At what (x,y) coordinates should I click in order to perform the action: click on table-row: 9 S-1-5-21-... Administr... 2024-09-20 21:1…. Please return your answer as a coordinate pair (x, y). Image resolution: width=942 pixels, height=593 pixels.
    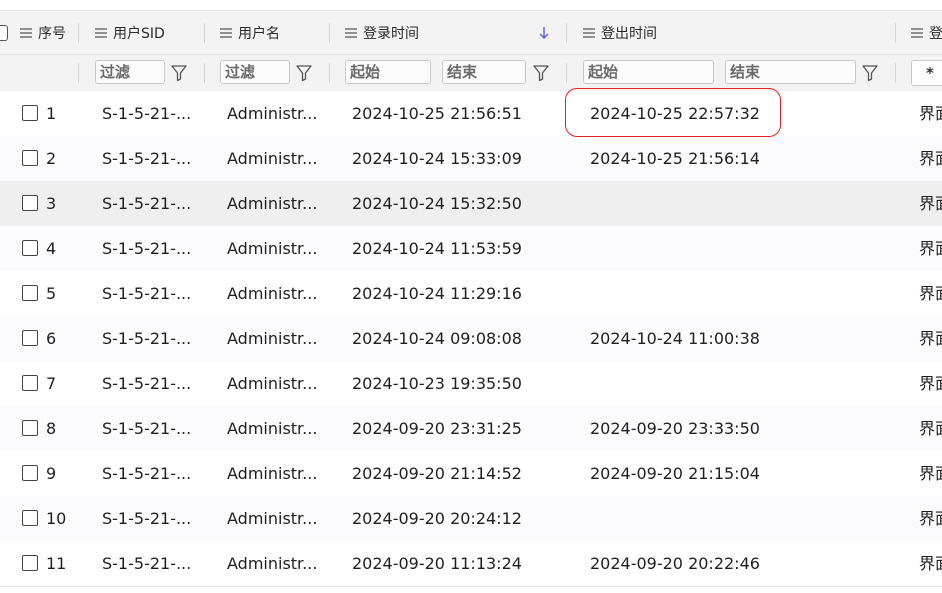
    Looking at the image, I should click on (471, 474).